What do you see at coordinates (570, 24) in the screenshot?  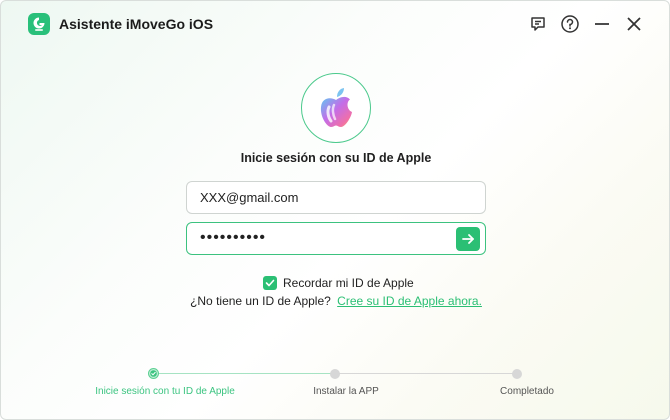 I see `help-icon` at bounding box center [570, 24].